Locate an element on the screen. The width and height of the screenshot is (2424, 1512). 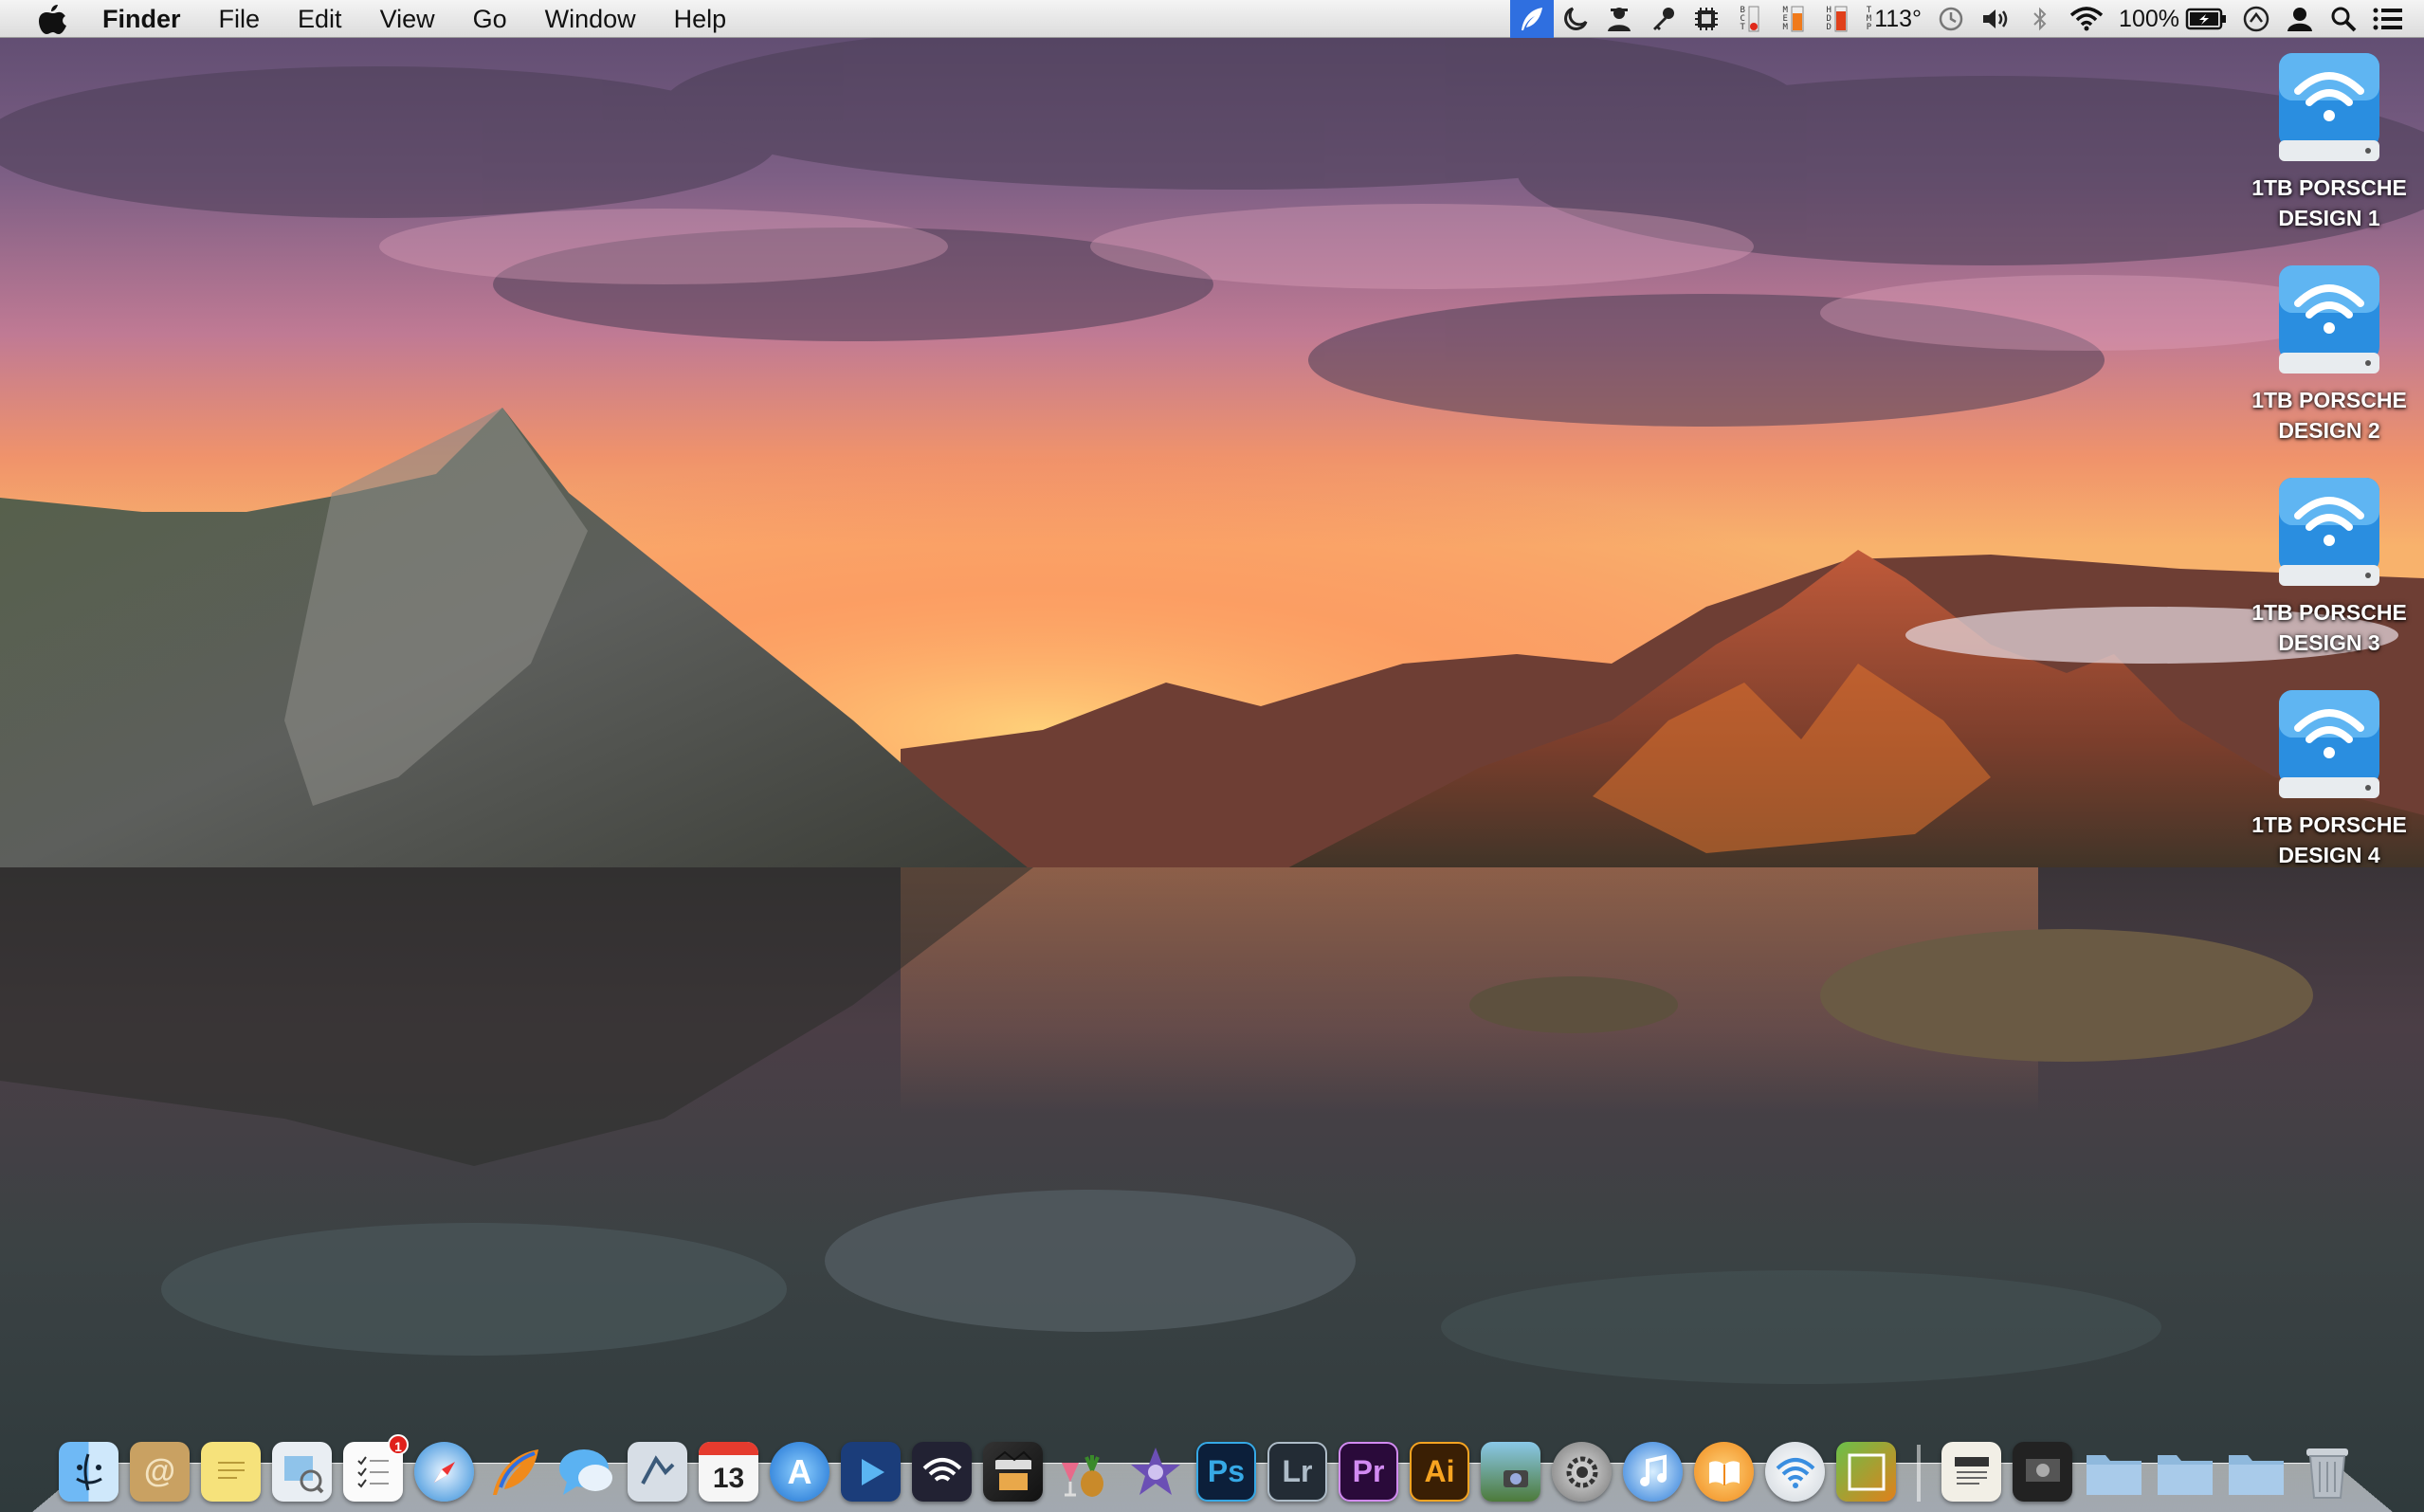
reminders-icon: 1 is located at coordinates (376, 1468).